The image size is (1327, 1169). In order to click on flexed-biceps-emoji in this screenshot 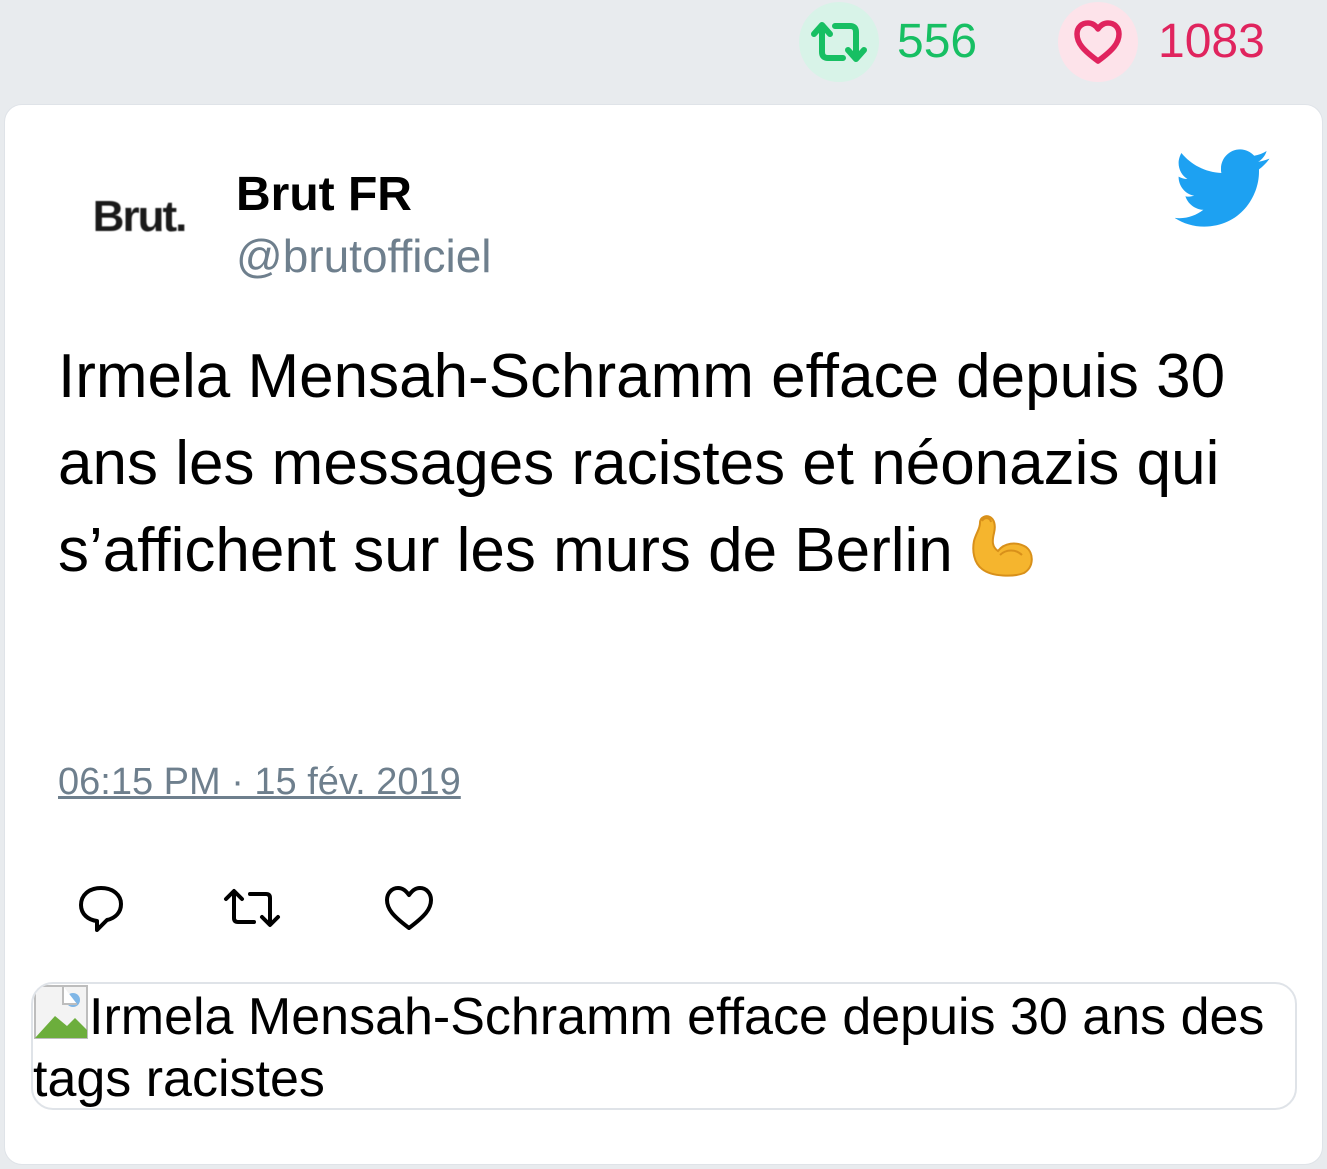, I will do `click(1003, 544)`.